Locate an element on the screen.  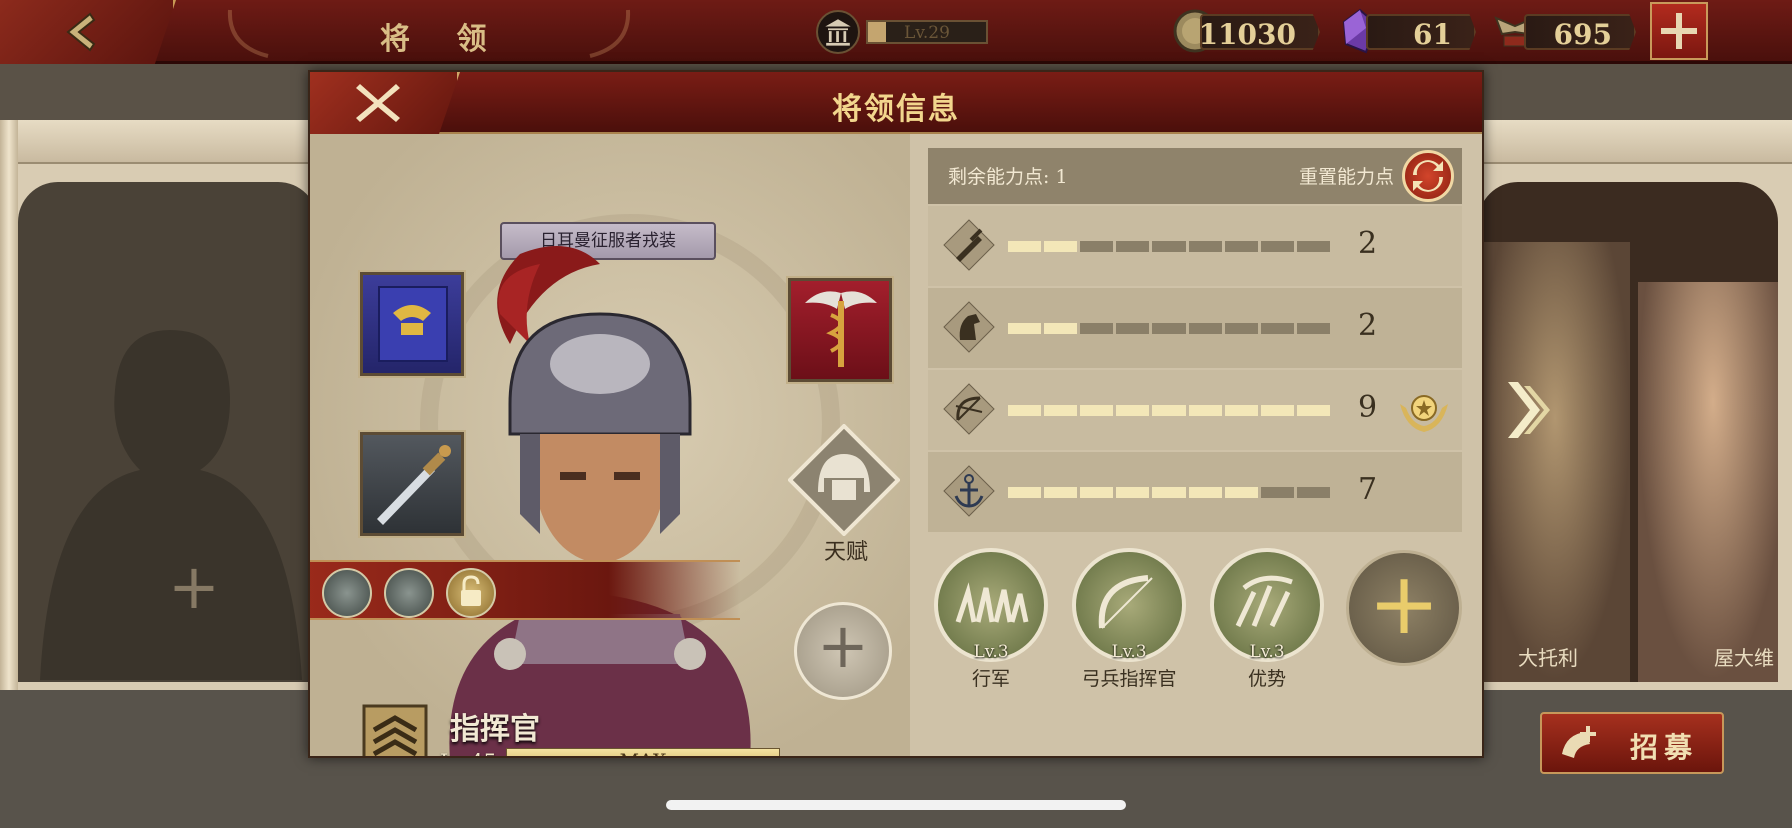
top-bar: 将 领 Lv.29 11030 61 695 is located at coordinates (896, 32).